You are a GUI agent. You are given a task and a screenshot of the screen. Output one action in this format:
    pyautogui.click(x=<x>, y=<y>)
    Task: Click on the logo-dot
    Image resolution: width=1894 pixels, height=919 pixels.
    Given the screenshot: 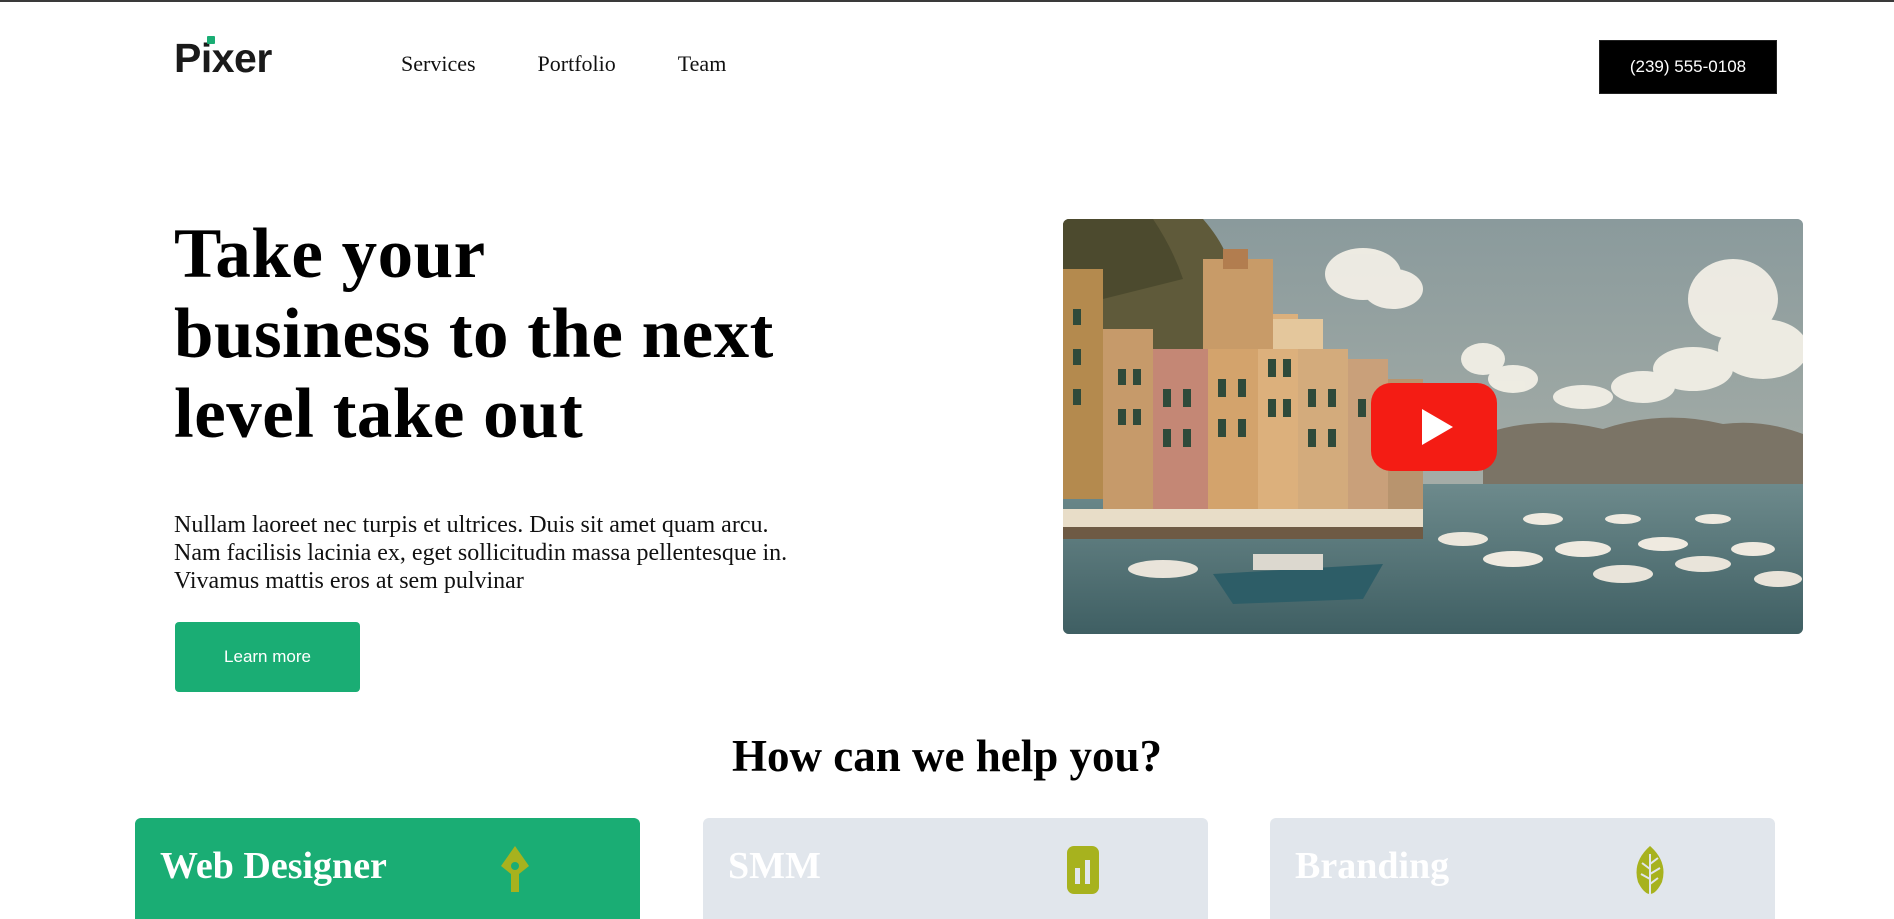 What is the action you would take?
    pyautogui.click(x=211, y=40)
    